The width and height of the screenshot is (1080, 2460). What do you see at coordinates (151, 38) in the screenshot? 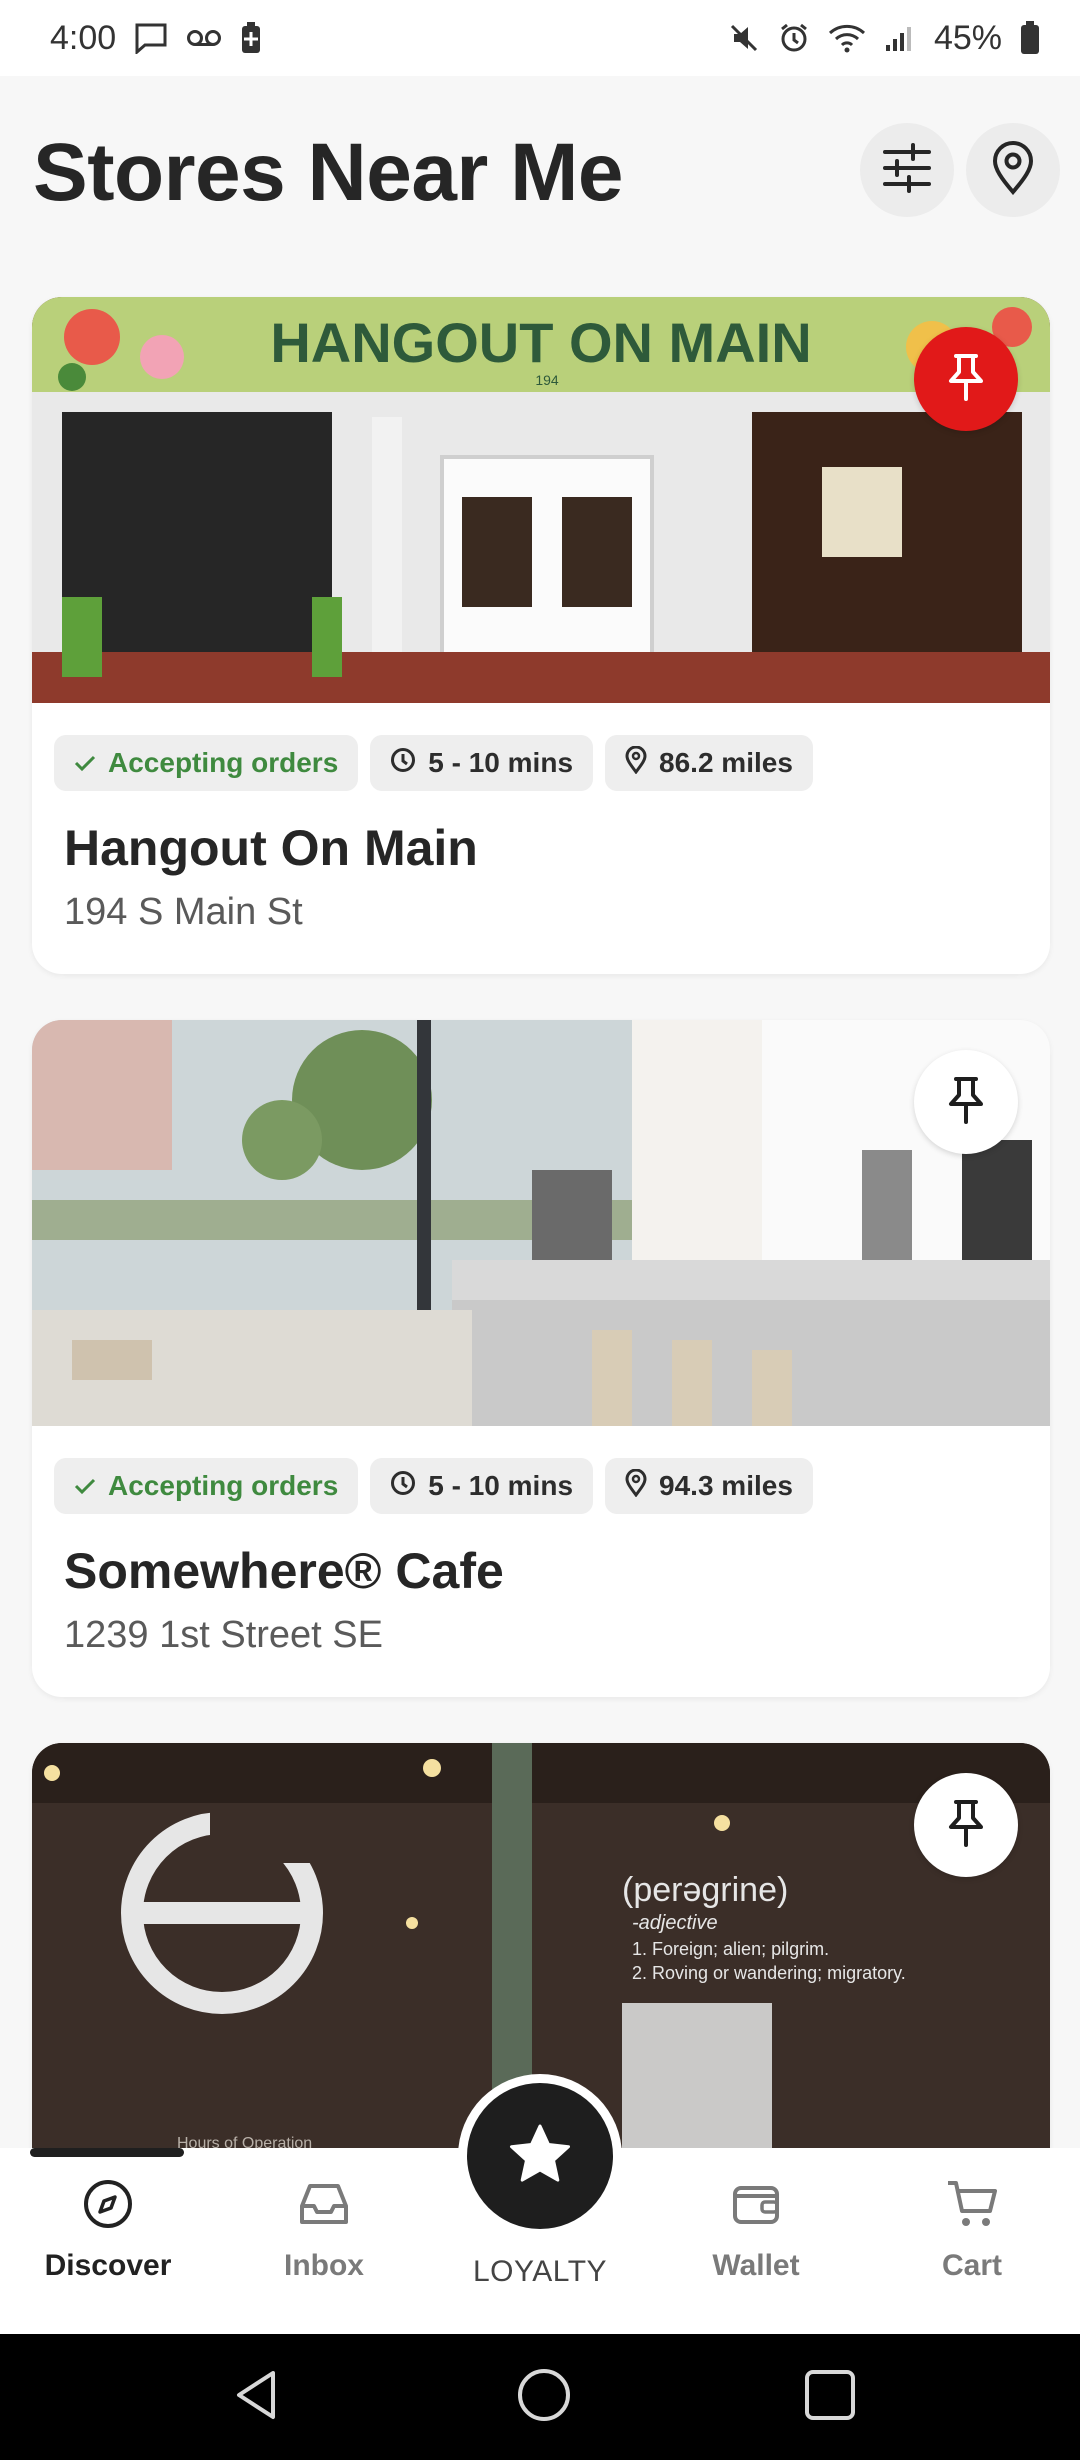
I see `message-icon` at bounding box center [151, 38].